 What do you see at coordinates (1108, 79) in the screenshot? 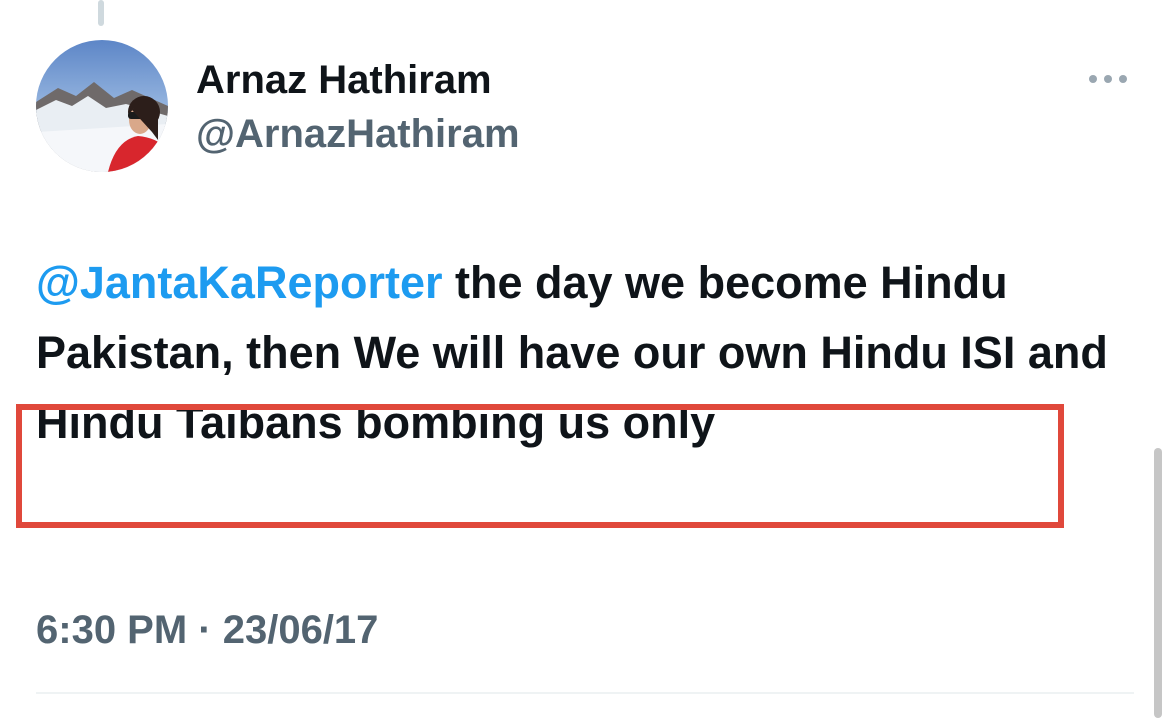
I see `more-options-icon` at bounding box center [1108, 79].